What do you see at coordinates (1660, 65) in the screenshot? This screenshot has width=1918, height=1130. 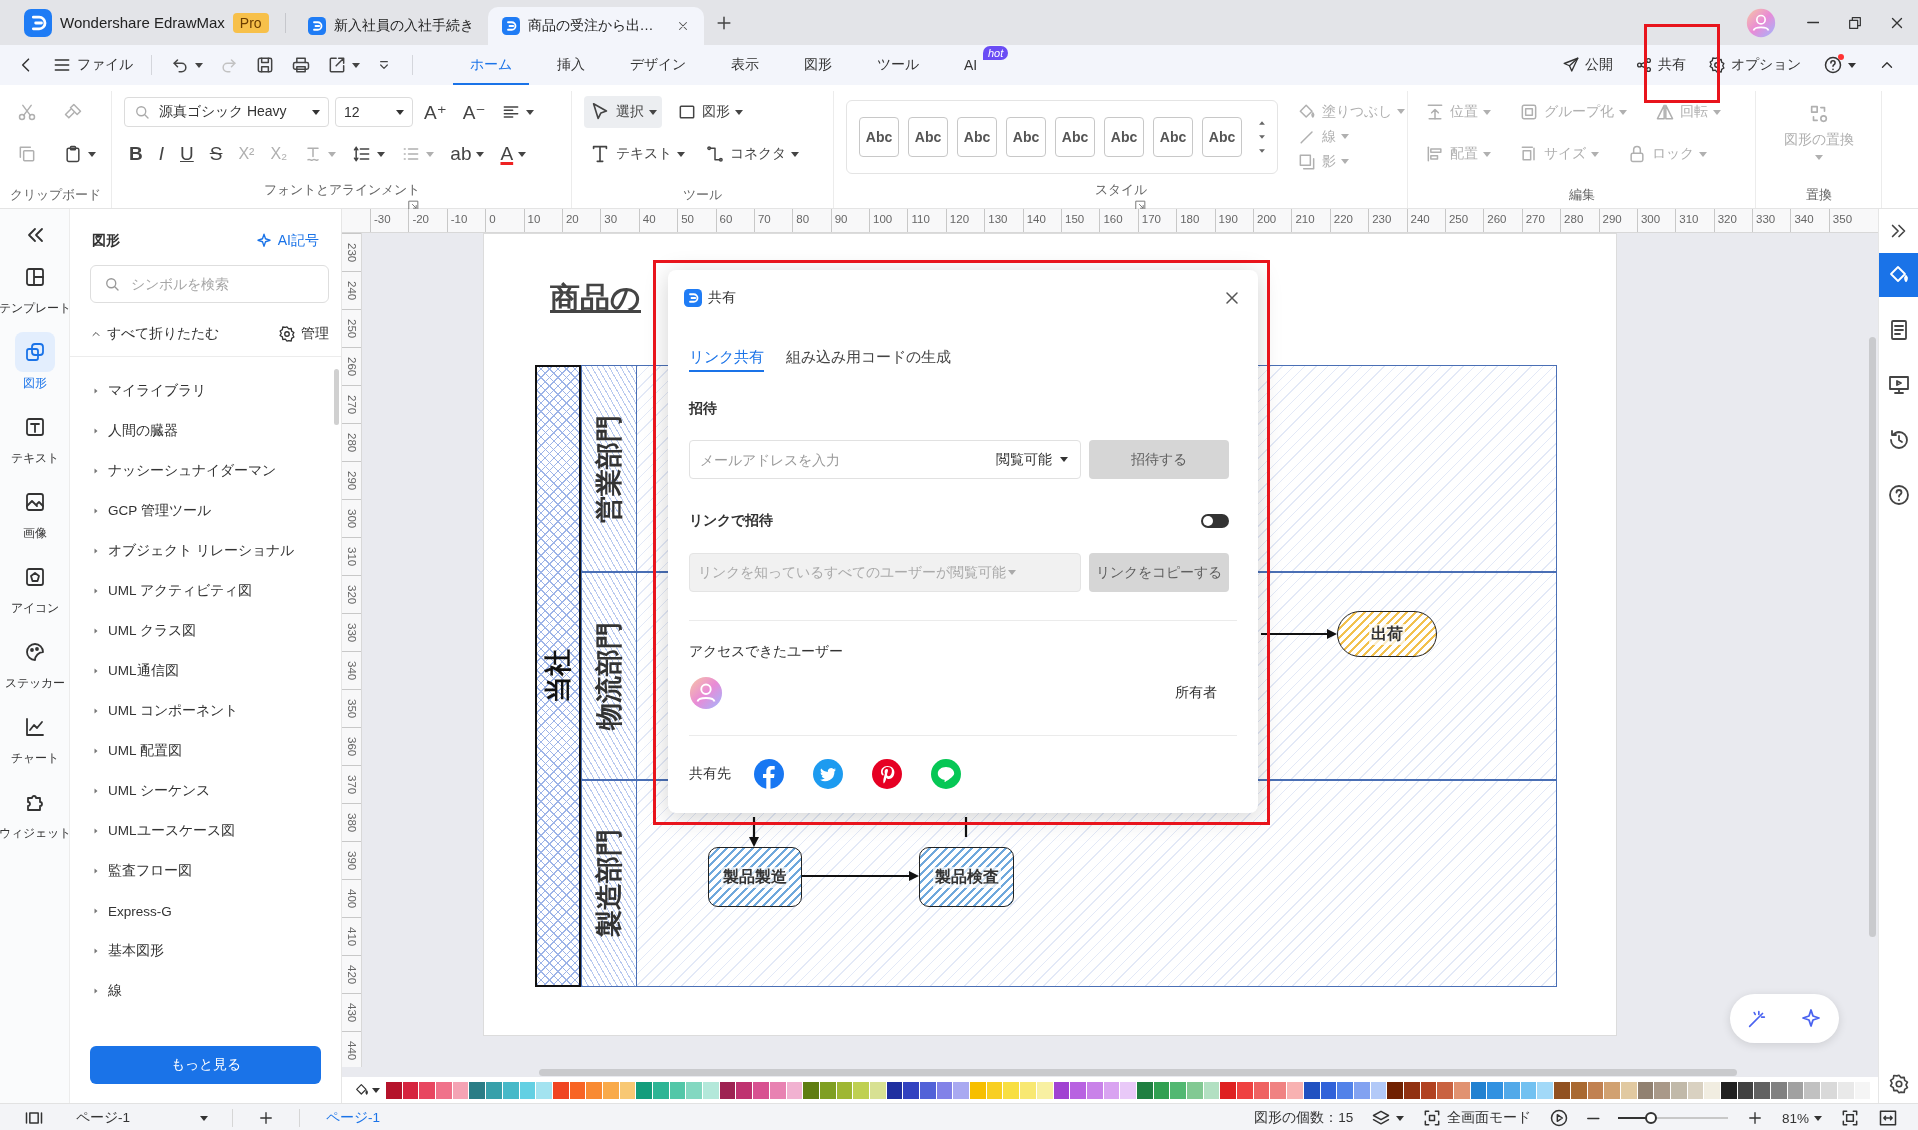 I see `share-button: 共有` at bounding box center [1660, 65].